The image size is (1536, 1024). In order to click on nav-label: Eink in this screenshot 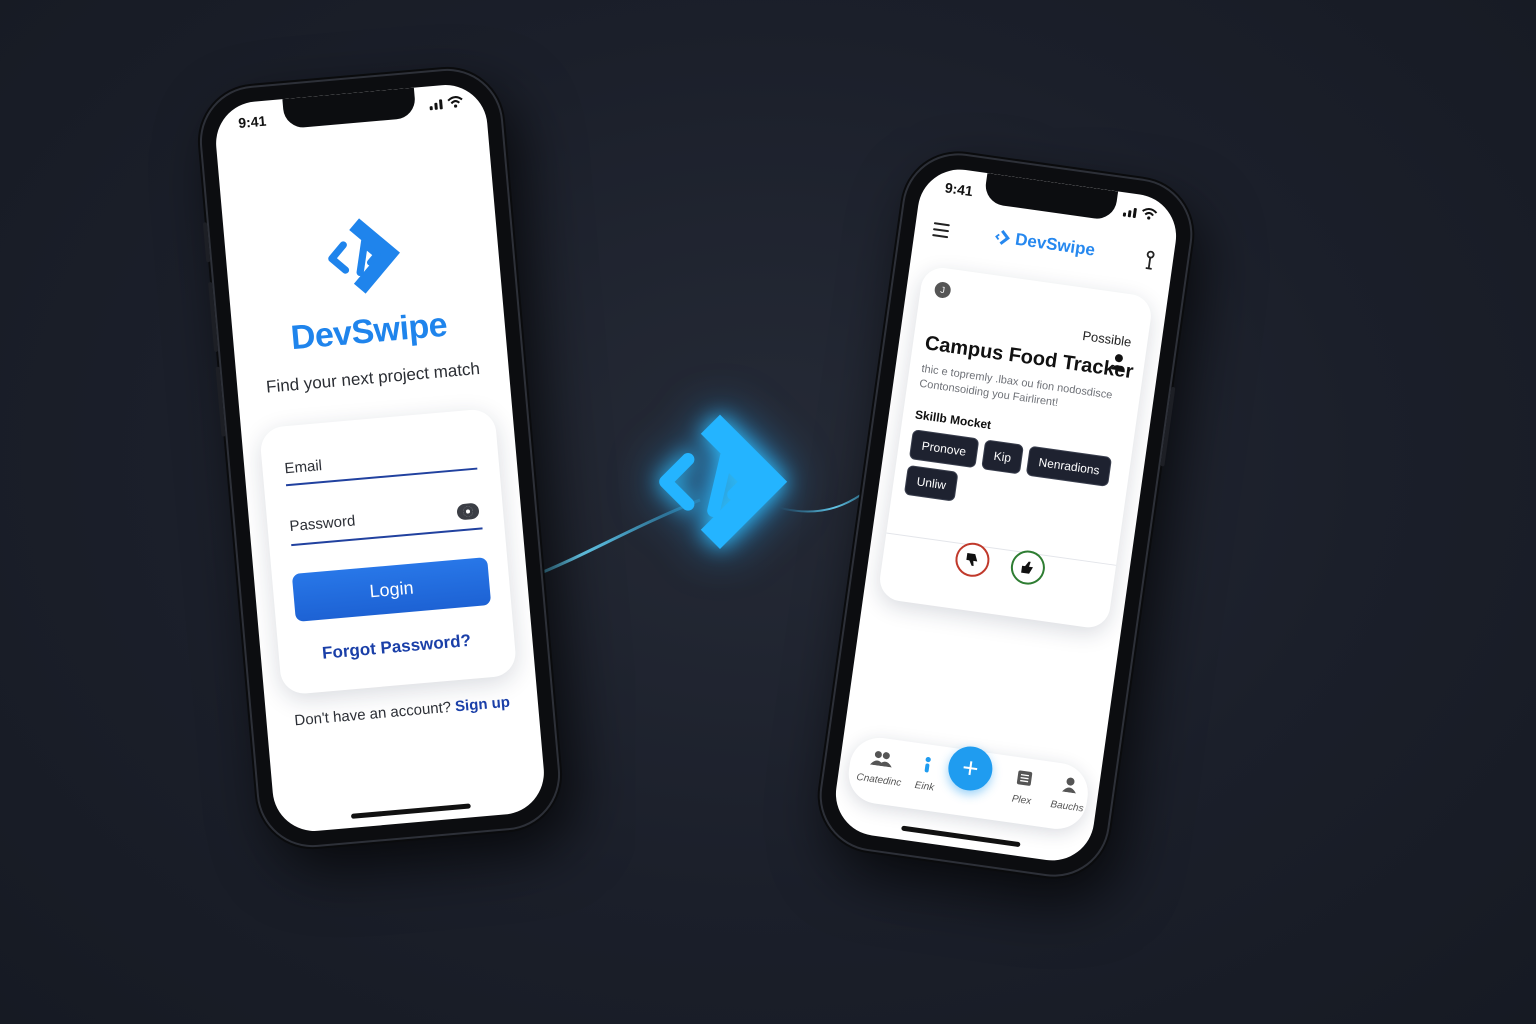, I will do `click(924, 786)`.